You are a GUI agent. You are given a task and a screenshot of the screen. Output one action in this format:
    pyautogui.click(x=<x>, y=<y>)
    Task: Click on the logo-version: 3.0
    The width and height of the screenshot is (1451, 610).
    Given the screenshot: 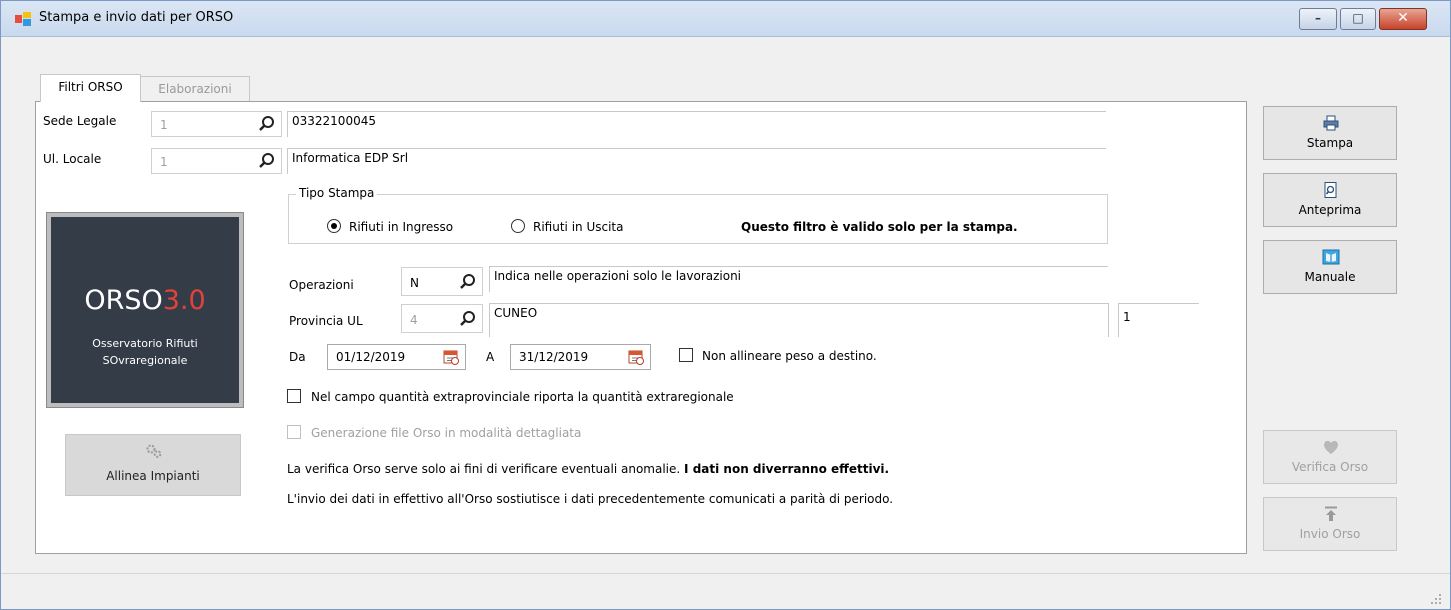 What is the action you would take?
    pyautogui.click(x=184, y=300)
    